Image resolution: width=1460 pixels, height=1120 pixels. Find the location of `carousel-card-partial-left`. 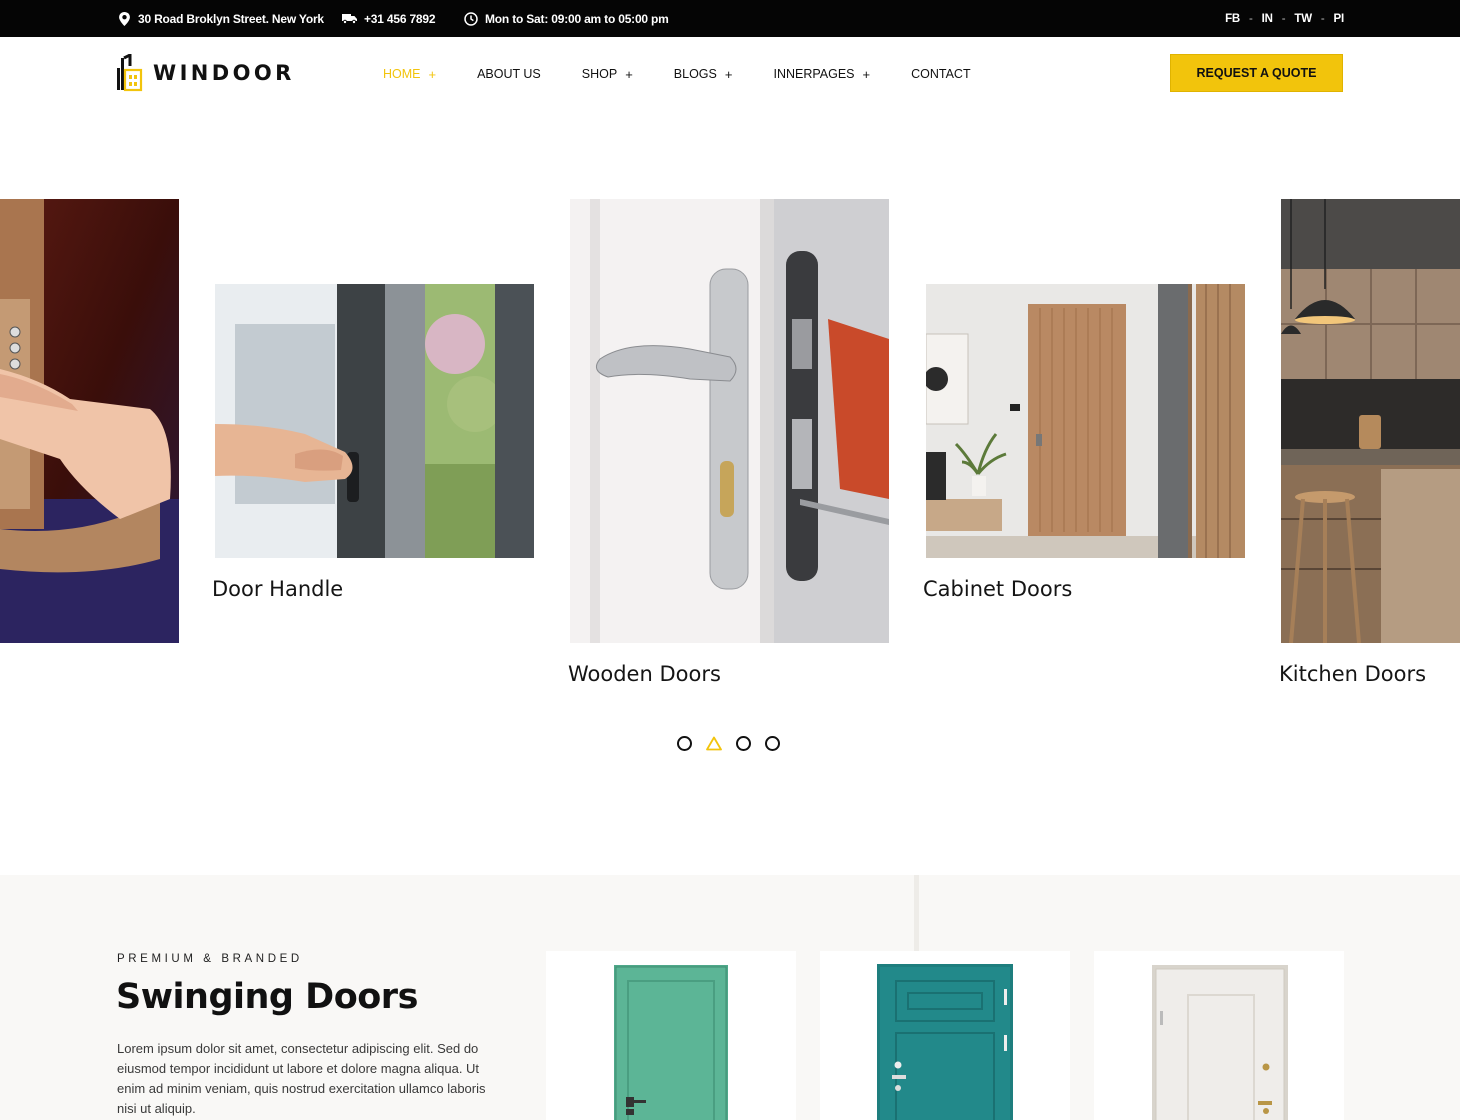

carousel-card-partial-left is located at coordinates (89, 421).